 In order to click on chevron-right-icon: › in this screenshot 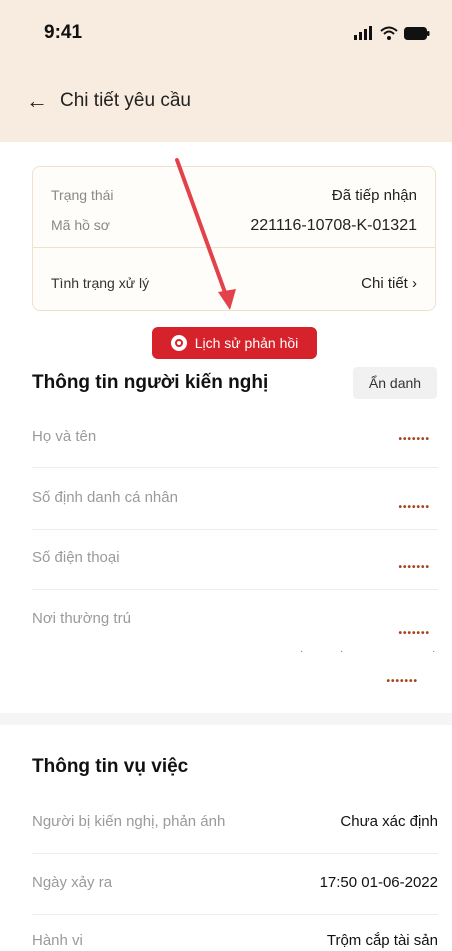, I will do `click(414, 283)`.